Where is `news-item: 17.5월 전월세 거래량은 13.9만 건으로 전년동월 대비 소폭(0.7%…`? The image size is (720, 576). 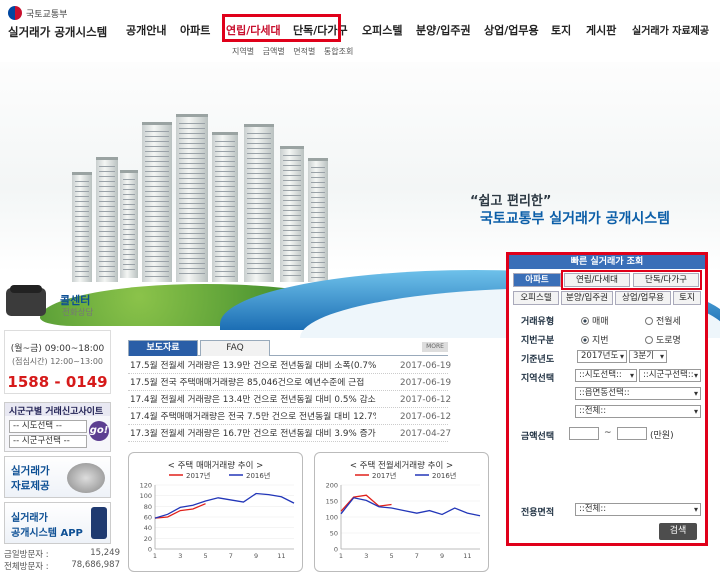
news-item: 17.5월 전월세 거래량은 13.9만 건으로 전년동월 대비 소폭(0.7%… is located at coordinates (290, 366).